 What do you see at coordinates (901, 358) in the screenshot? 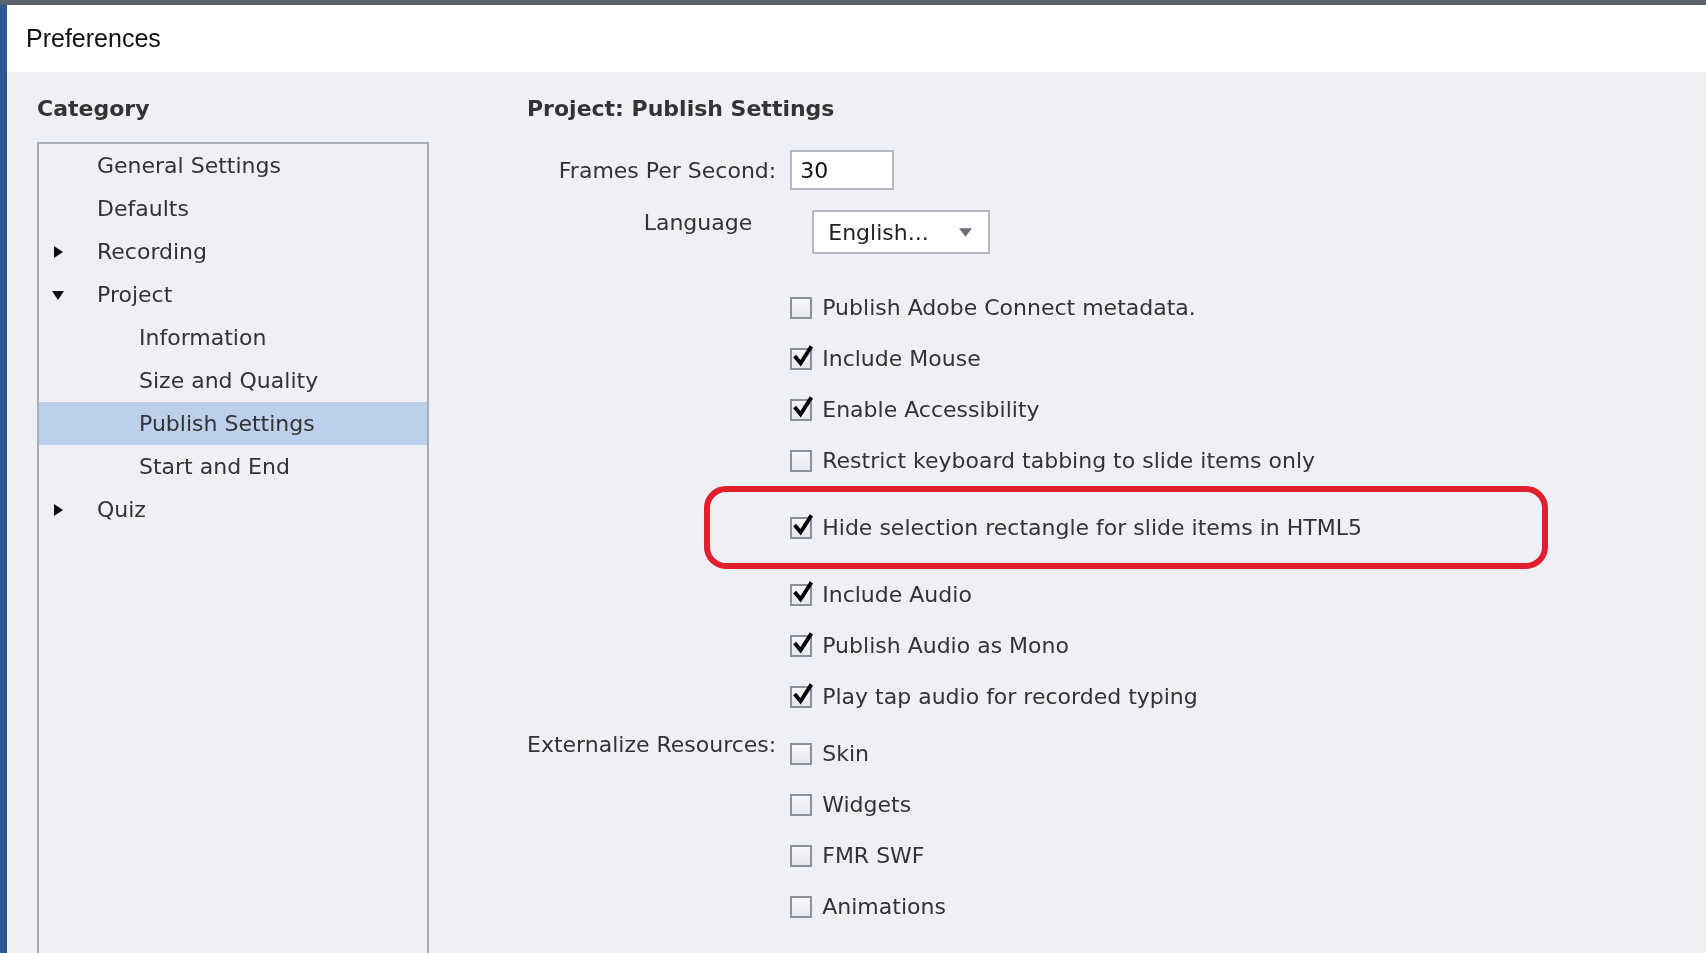
I see `checkbox-label: Include Mouse` at bounding box center [901, 358].